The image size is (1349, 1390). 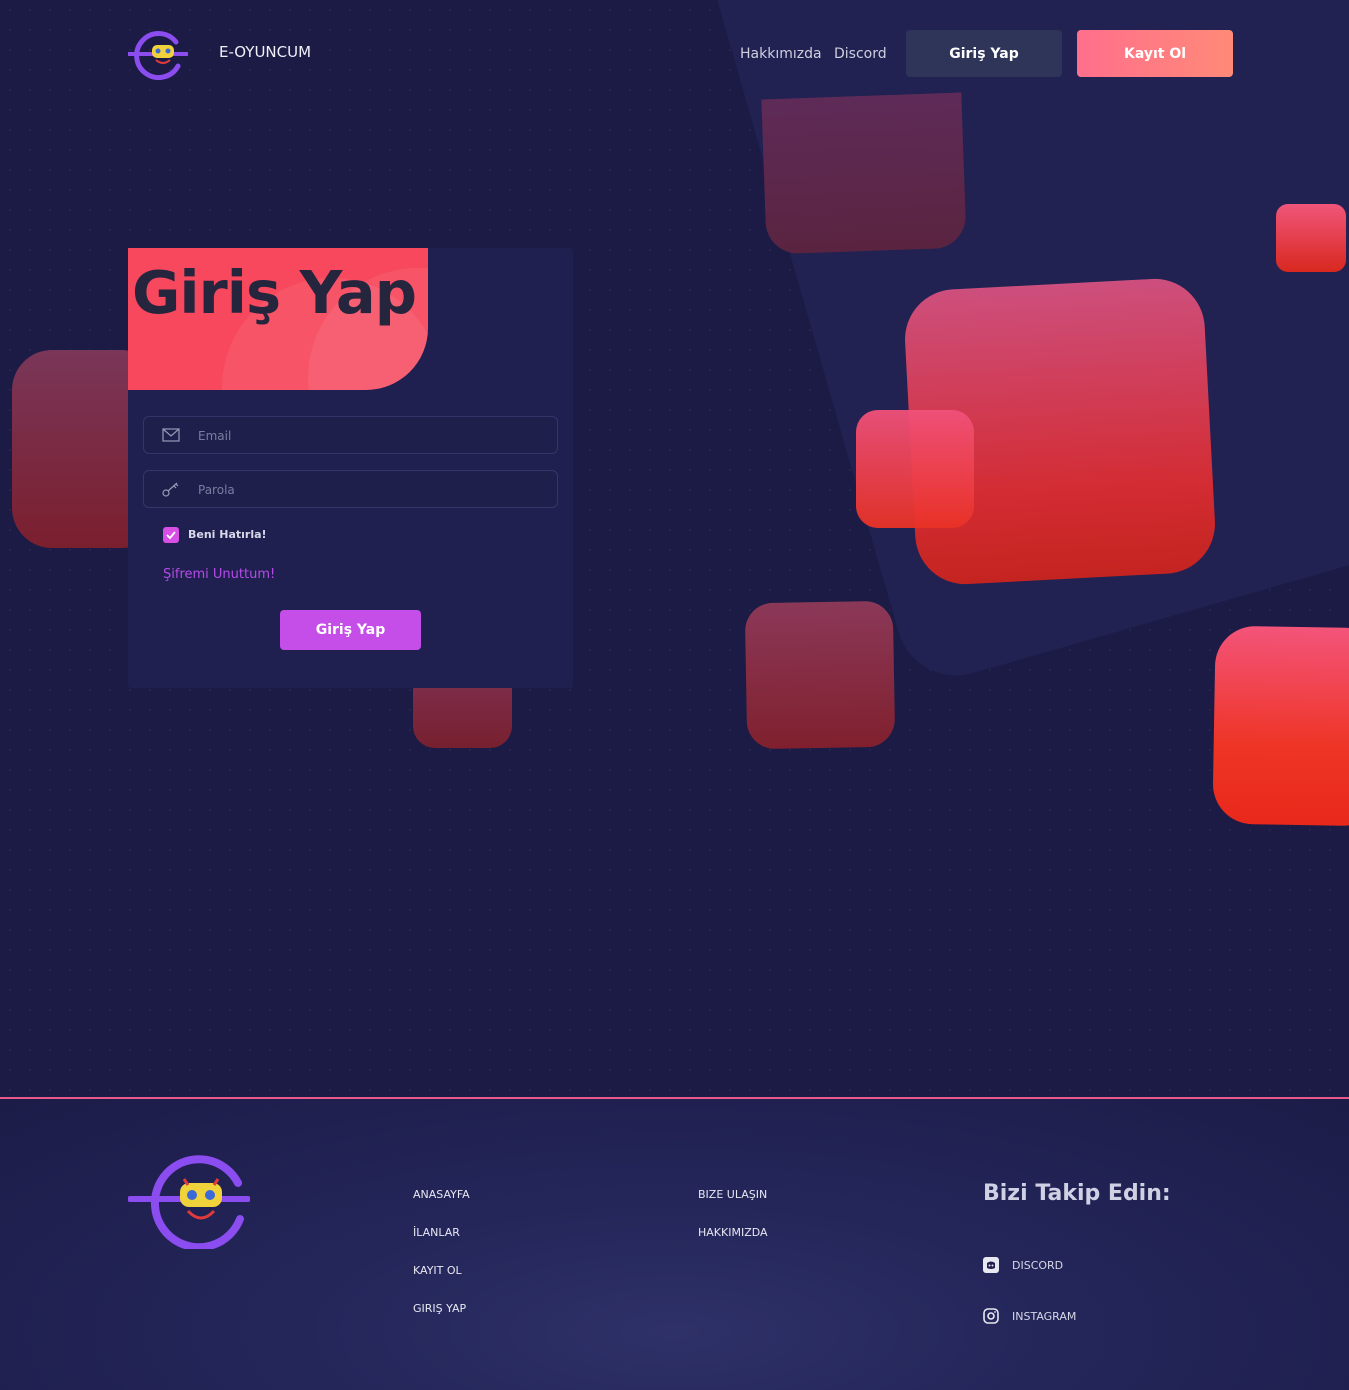 I want to click on footer-link-listings: İLANLAR, so click(x=436, y=1232).